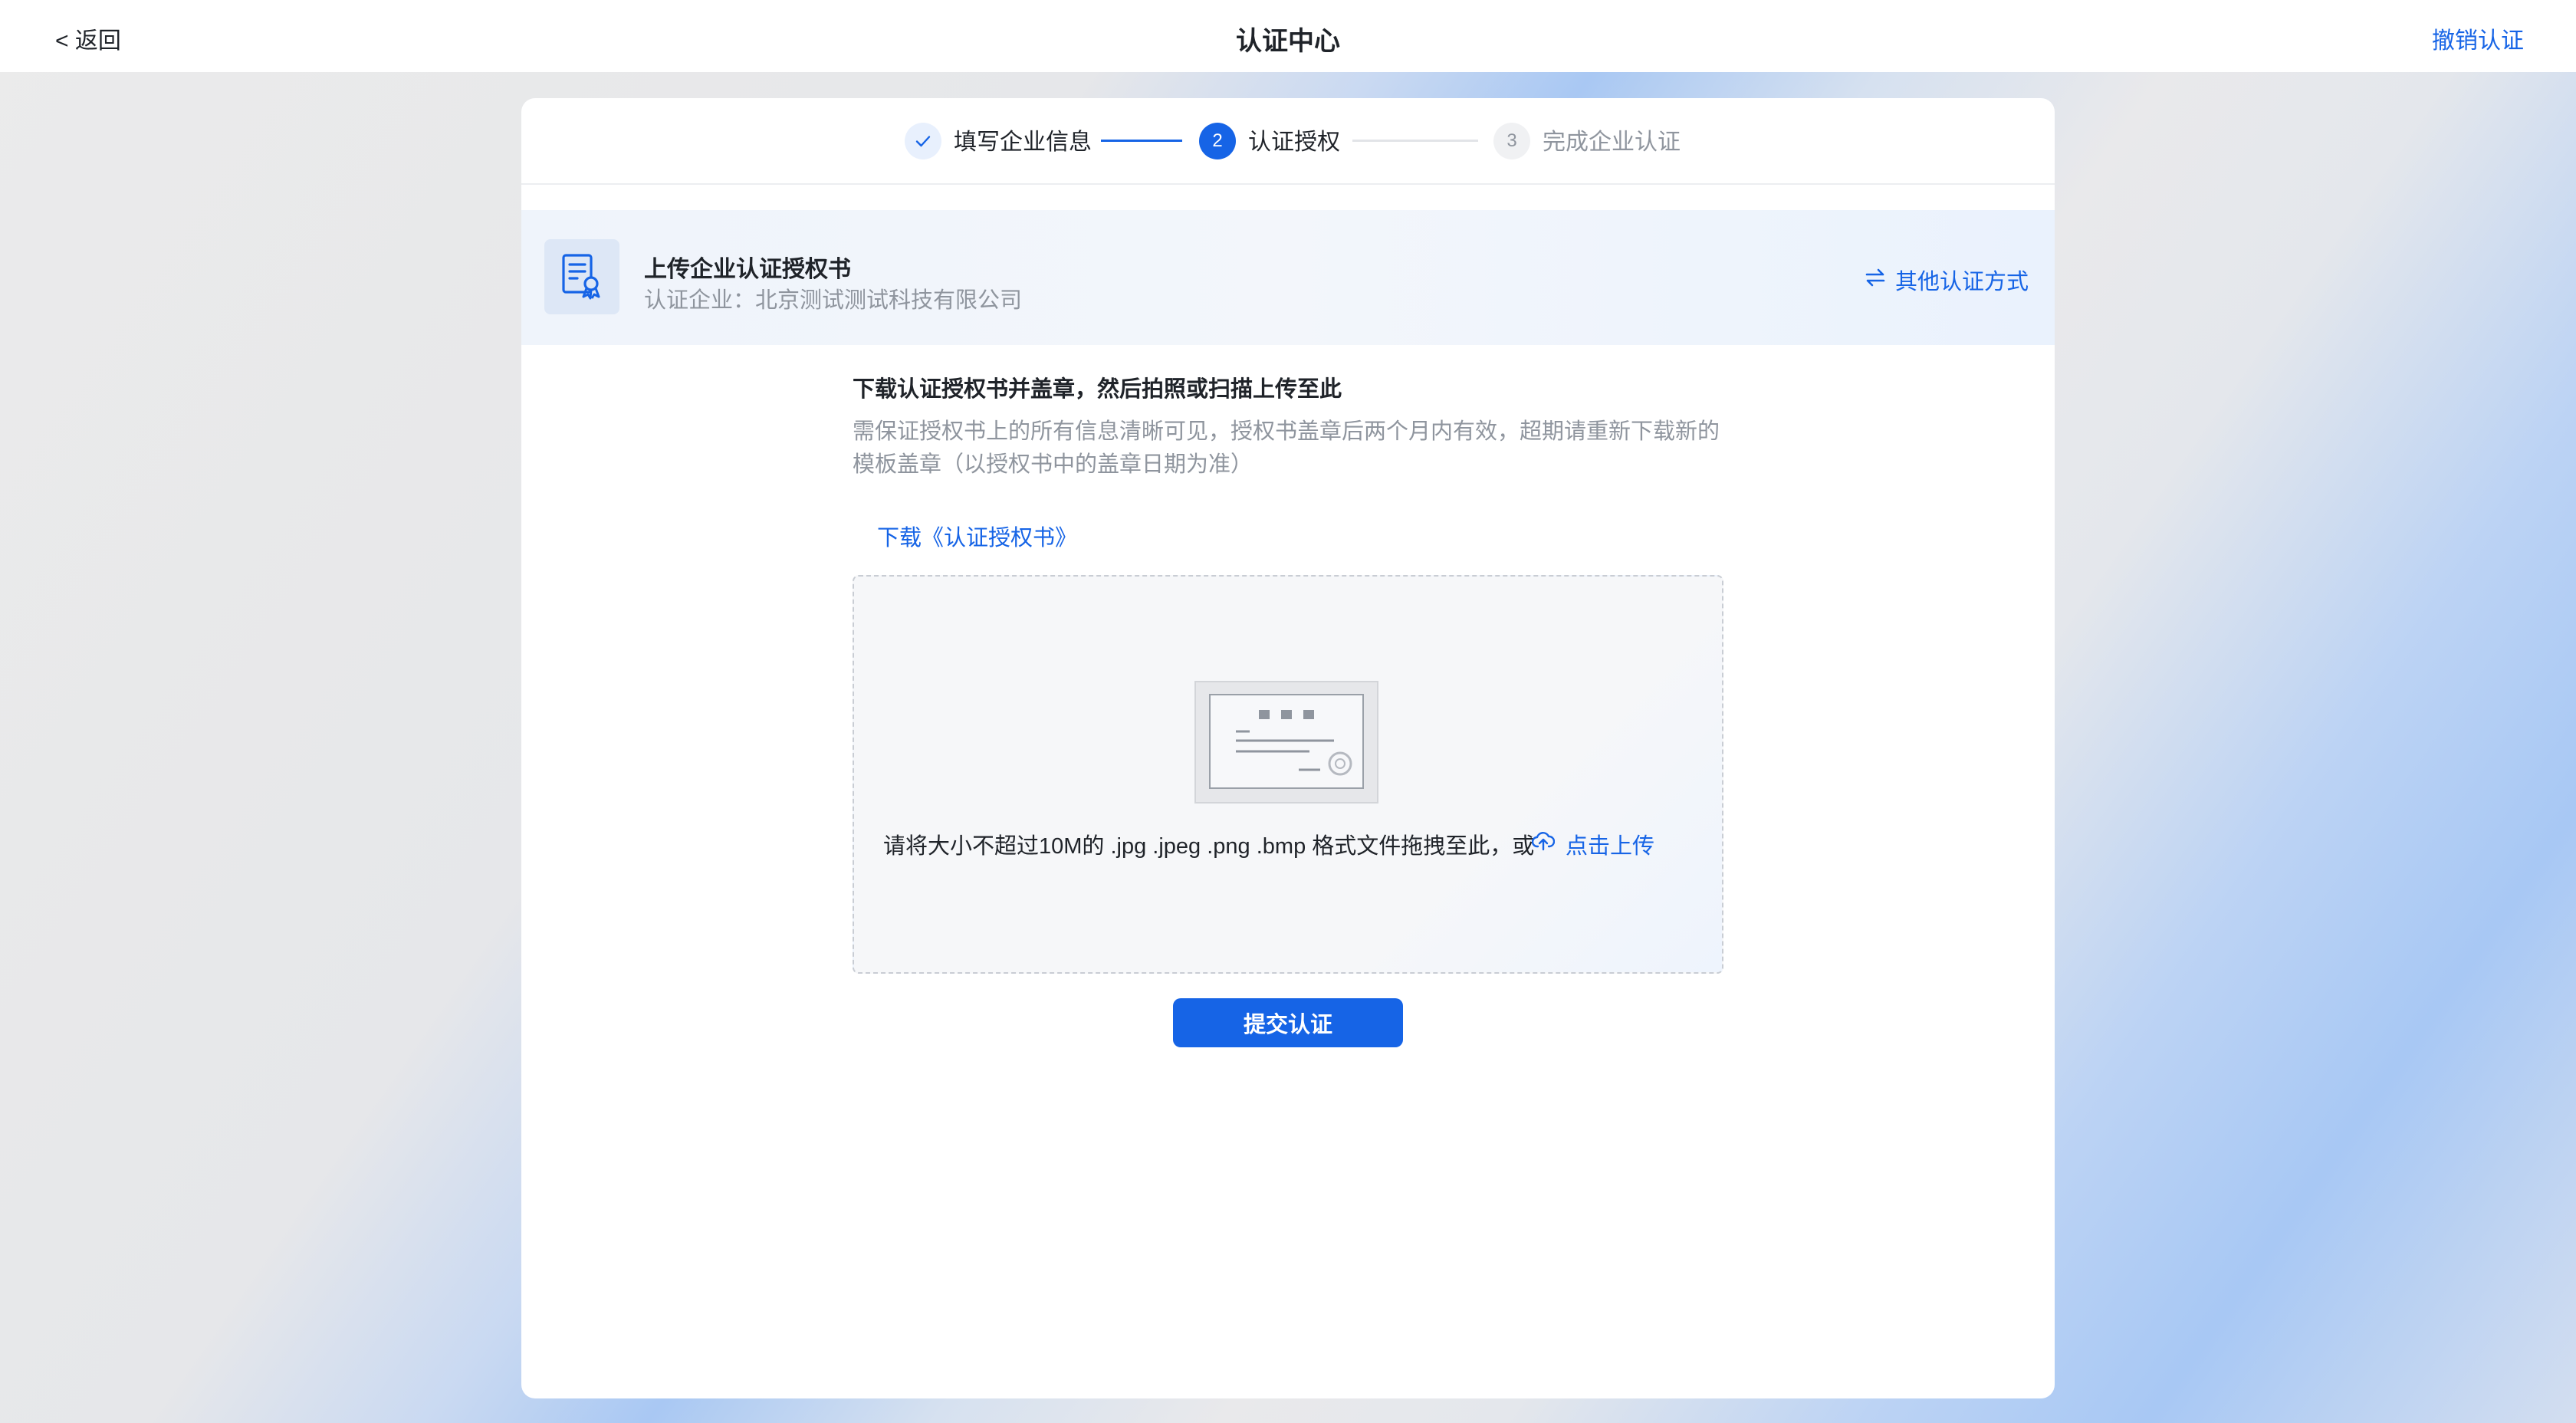 The width and height of the screenshot is (2576, 1423). Describe the element at coordinates (1612, 142) in the screenshot. I see `step-3-label: 完成企业认证` at that location.